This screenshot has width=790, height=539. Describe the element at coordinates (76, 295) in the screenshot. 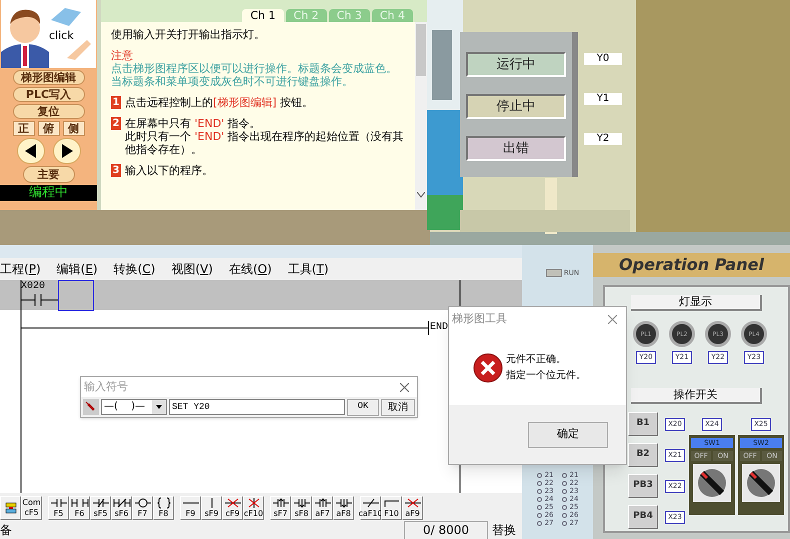

I see `cursor-box` at that location.